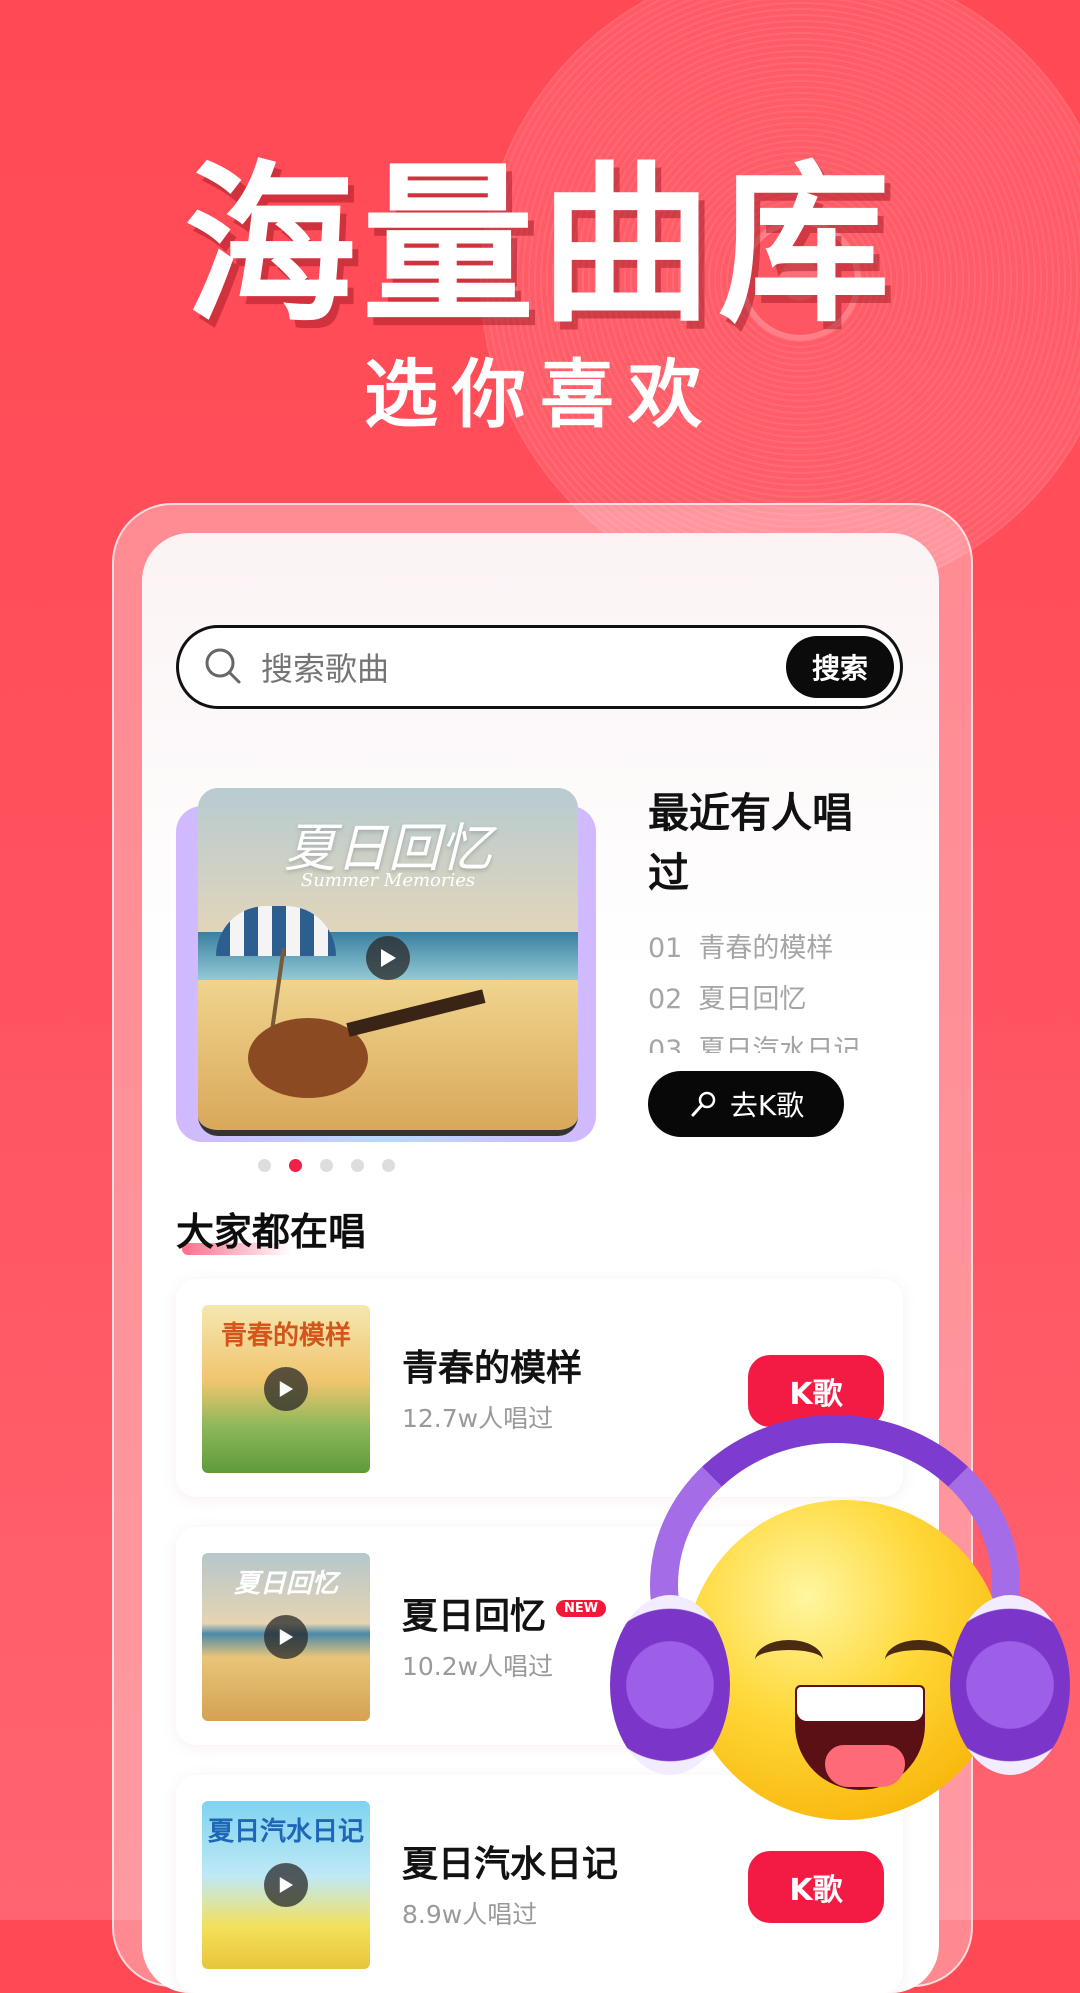 This screenshot has width=1080, height=1993. What do you see at coordinates (752, 999) in the screenshot?
I see `recent-item-name: 夏日回忆` at bounding box center [752, 999].